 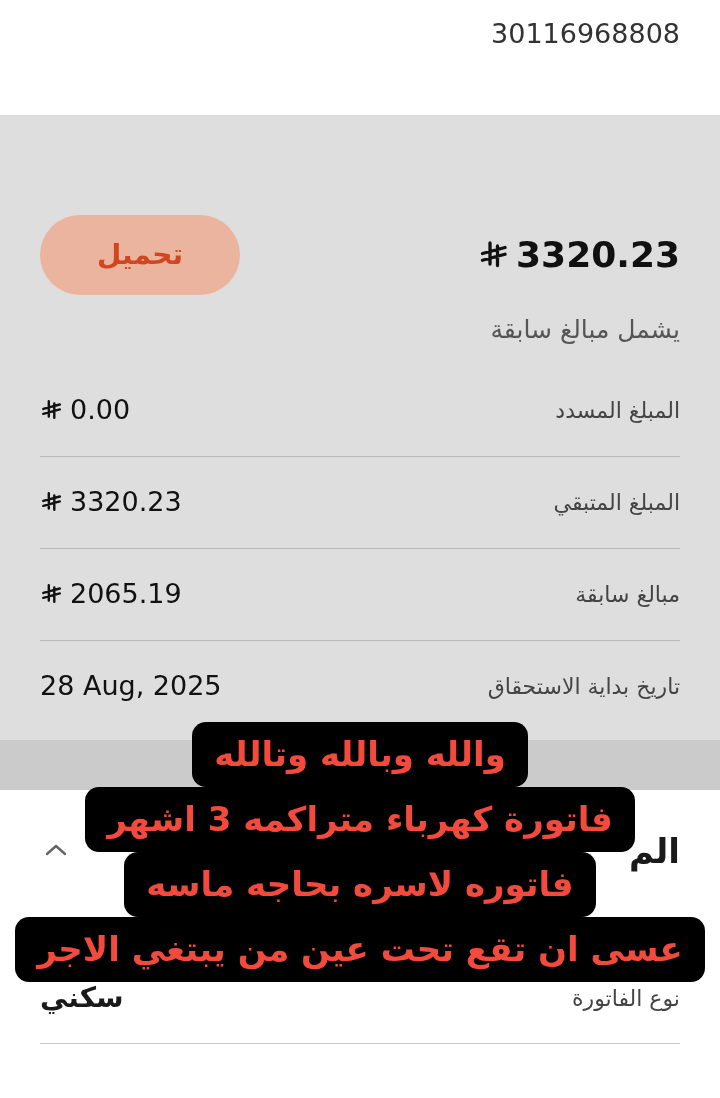 I want to click on bill-label: نوع الفاتورة, so click(x=626, y=998).